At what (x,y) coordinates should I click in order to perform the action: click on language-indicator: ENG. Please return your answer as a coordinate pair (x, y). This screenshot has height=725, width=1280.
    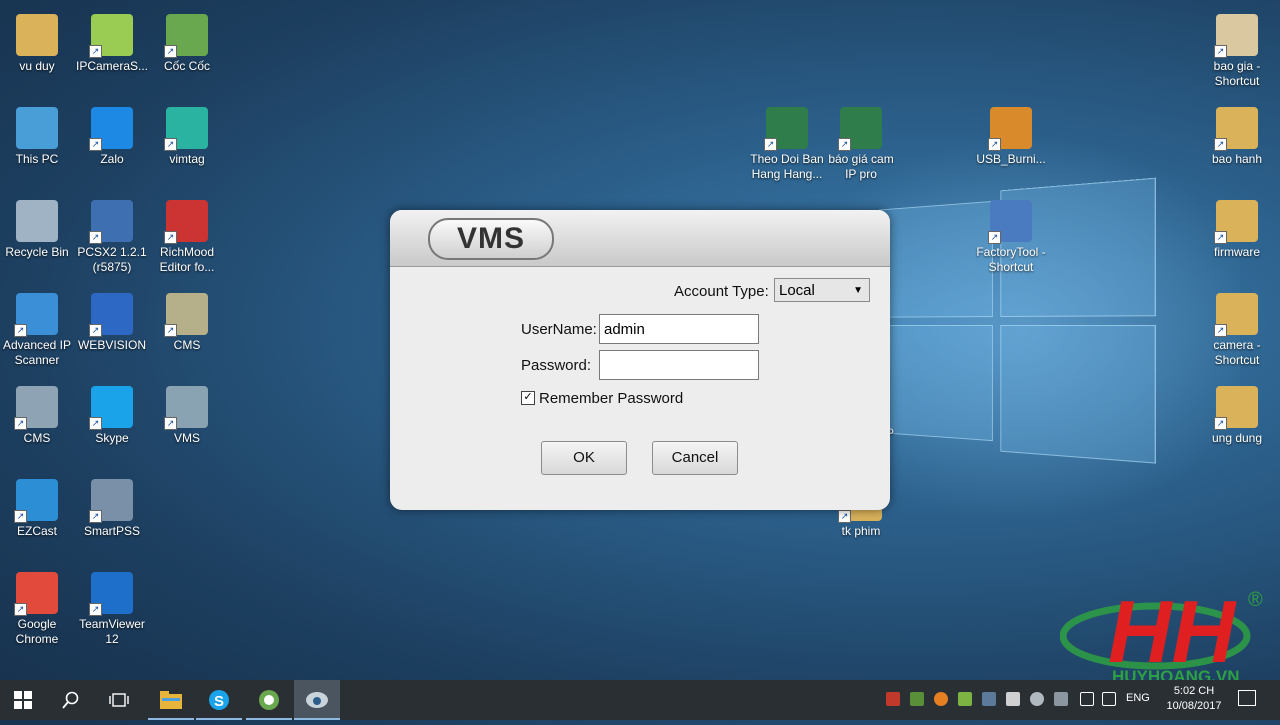
    Looking at the image, I should click on (1138, 698).